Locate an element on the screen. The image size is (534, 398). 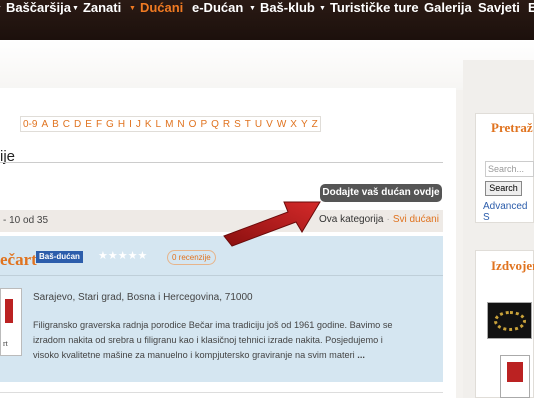
rating-stars: ★★★★★ is located at coordinates (122, 255).